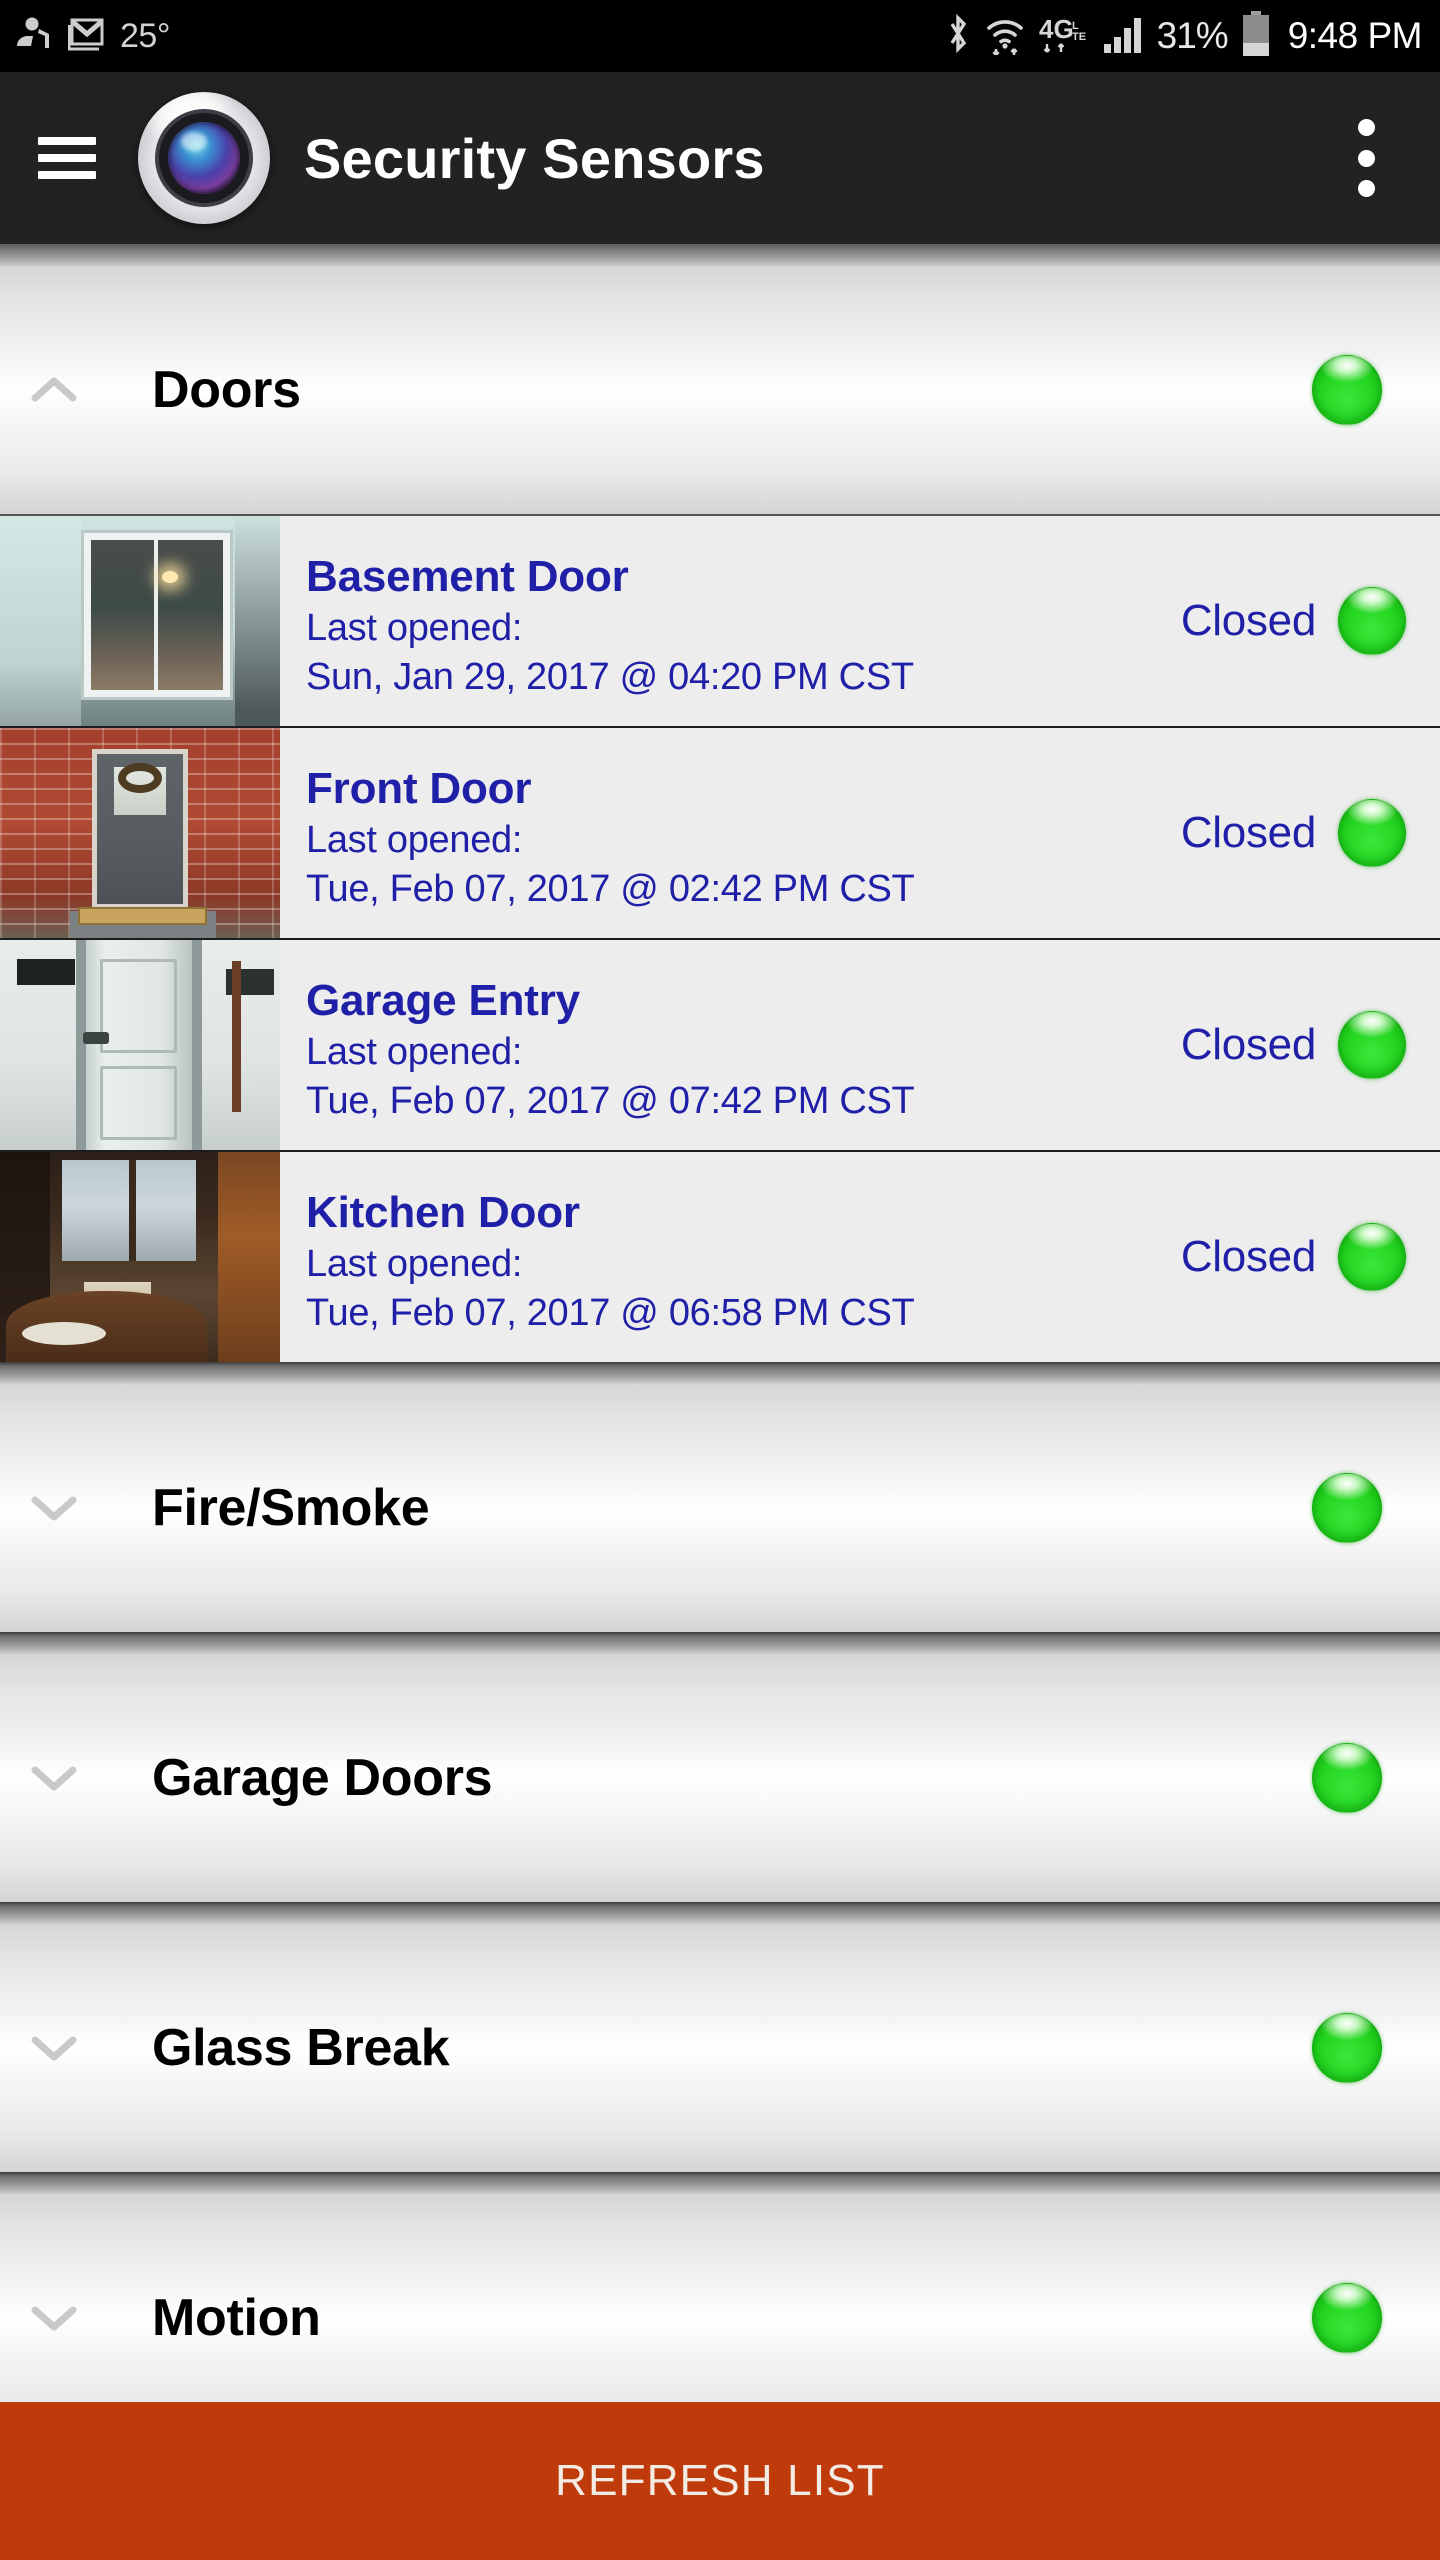 The image size is (1440, 2560). What do you see at coordinates (140, 621) in the screenshot?
I see `basement-door-camera-thumbnail` at bounding box center [140, 621].